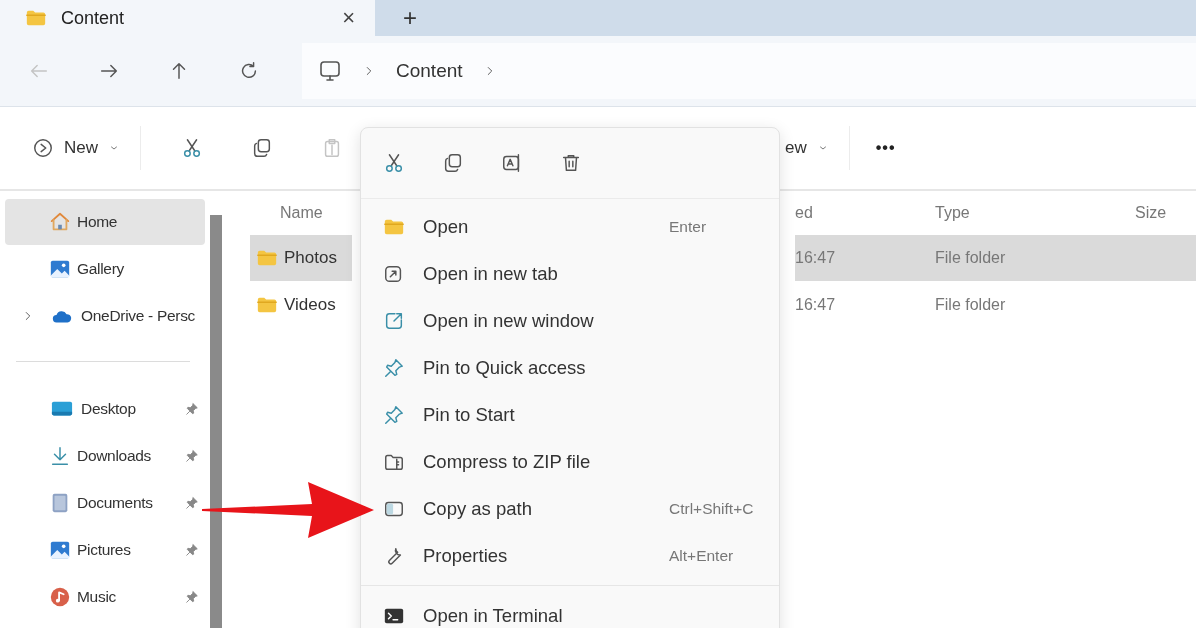 The image size is (1196, 628). I want to click on tab: Content ×, so click(187, 18).